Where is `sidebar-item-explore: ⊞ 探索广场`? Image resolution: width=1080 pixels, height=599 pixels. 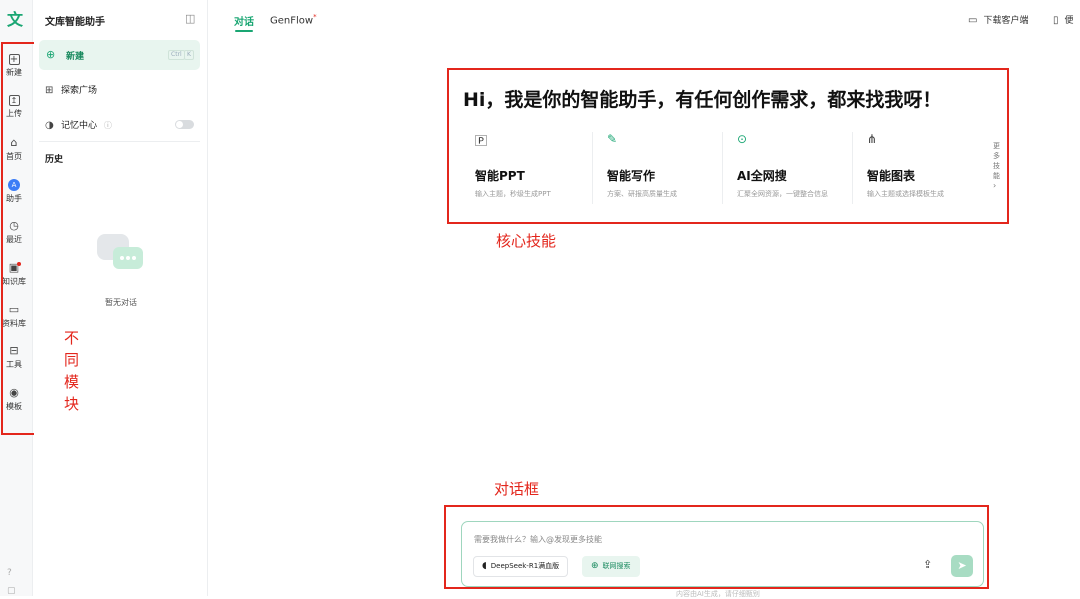 sidebar-item-explore: ⊞ 探索广场 is located at coordinates (71, 89).